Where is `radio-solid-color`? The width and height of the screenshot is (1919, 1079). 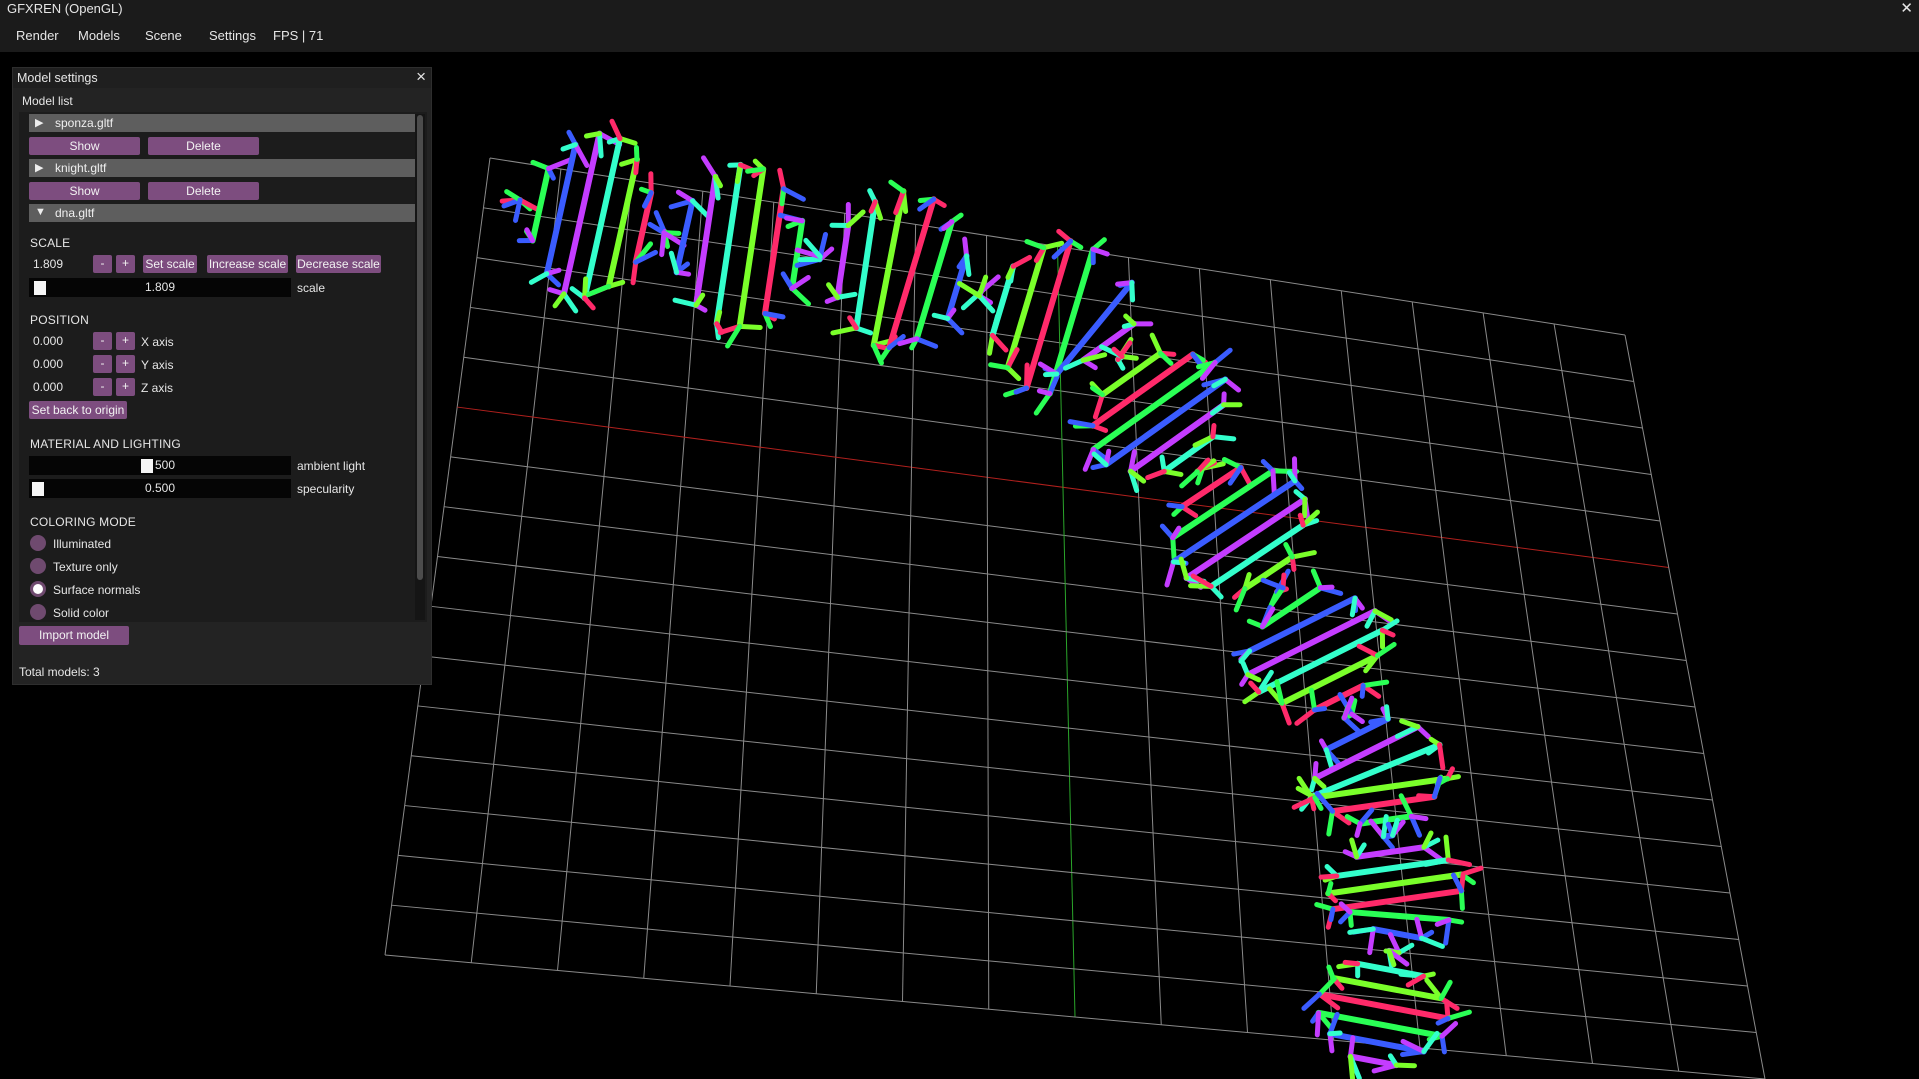 radio-solid-color is located at coordinates (38, 612).